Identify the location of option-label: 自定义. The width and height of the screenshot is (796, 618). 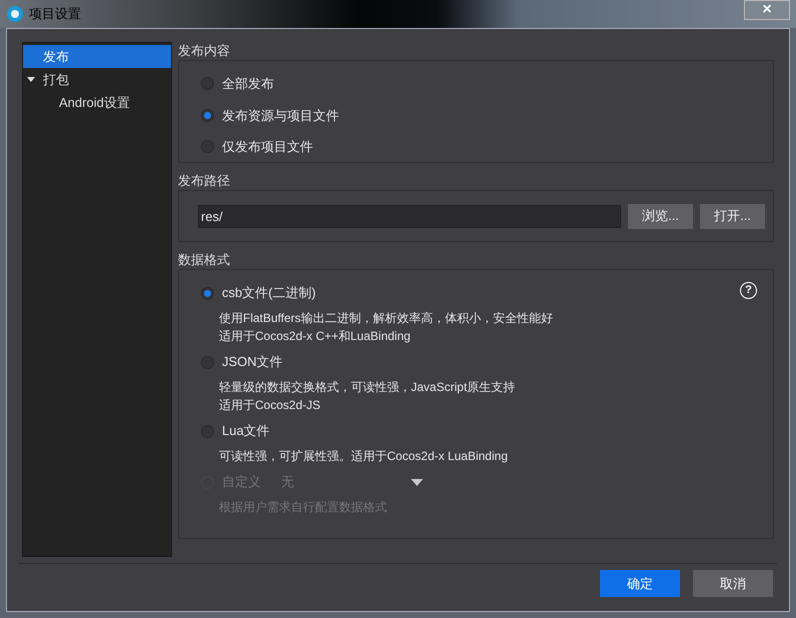
(241, 482).